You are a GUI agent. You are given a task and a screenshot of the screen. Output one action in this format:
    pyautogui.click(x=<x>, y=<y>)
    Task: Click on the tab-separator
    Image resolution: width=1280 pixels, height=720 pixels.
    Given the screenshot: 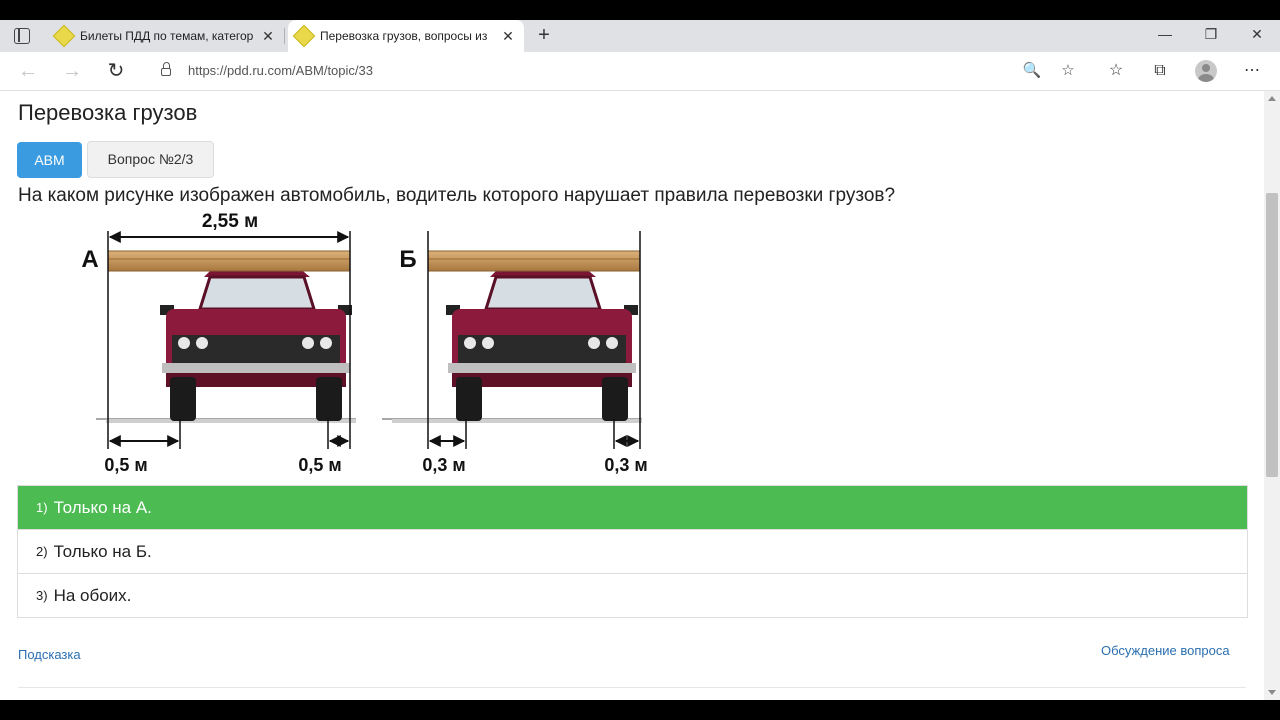 What is the action you would take?
    pyautogui.click(x=284, y=36)
    